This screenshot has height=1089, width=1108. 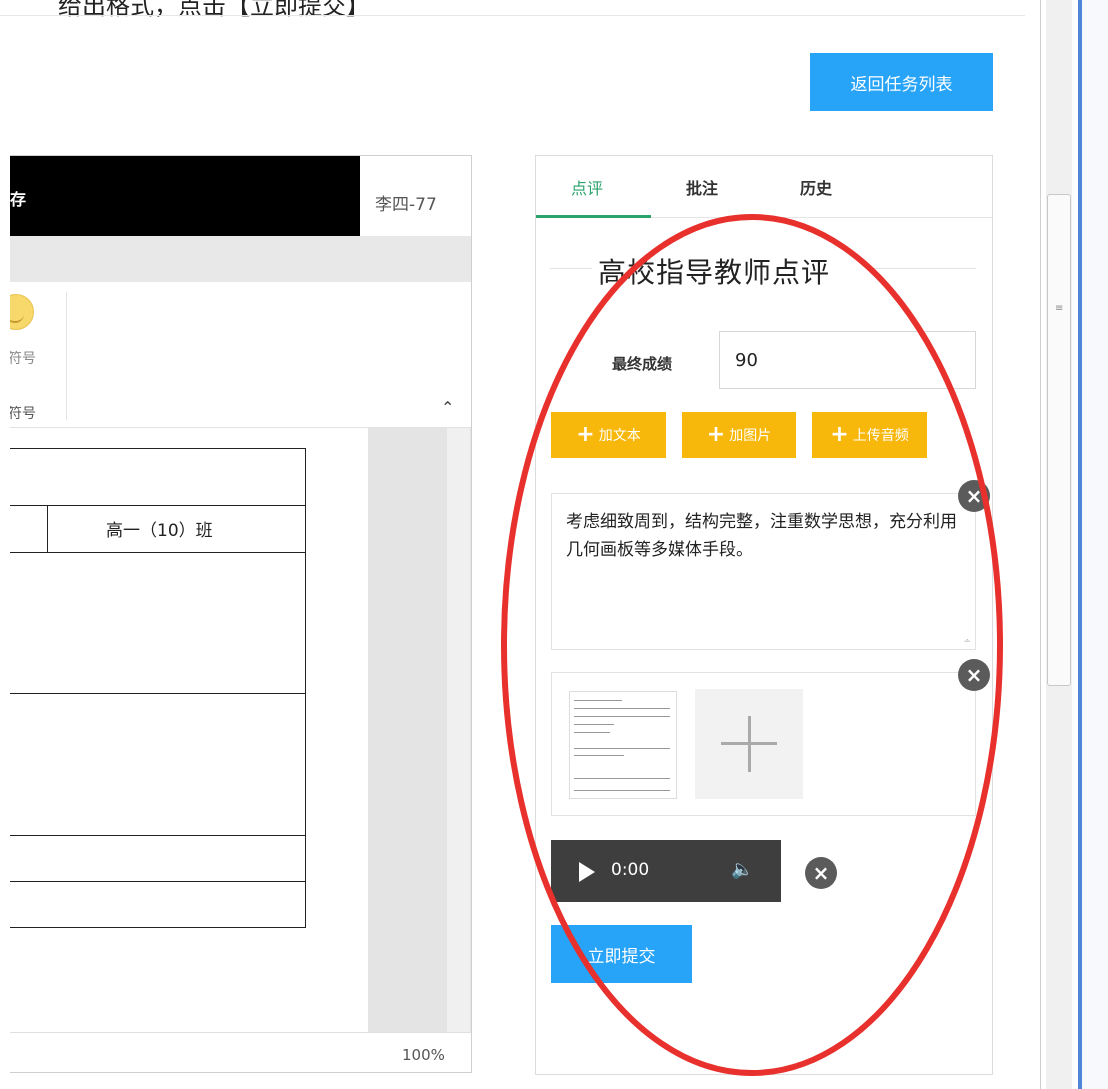 I want to click on divider, so click(x=512, y=15).